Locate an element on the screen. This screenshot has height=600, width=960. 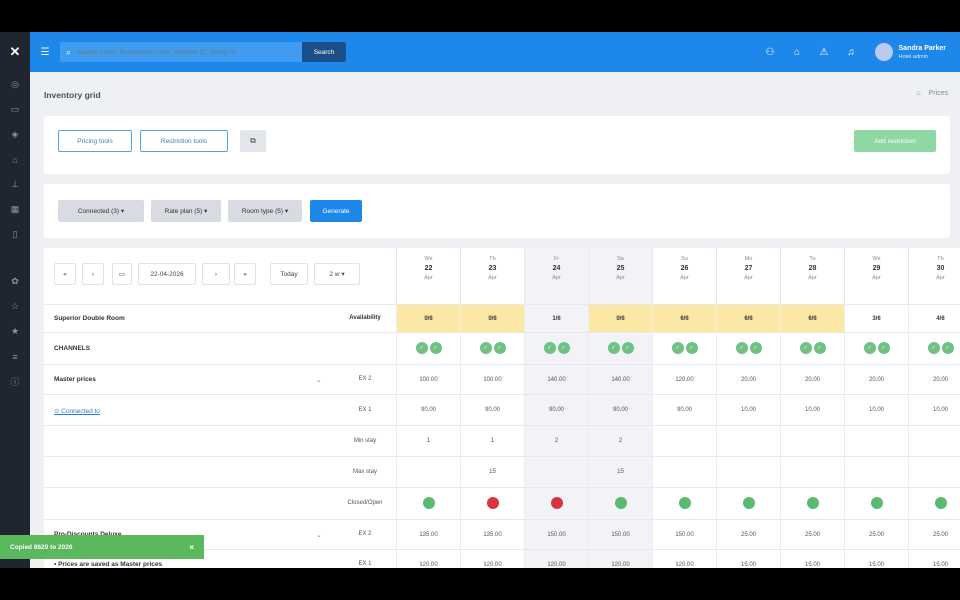
prev-month-icon: « is located at coordinates (65, 274).